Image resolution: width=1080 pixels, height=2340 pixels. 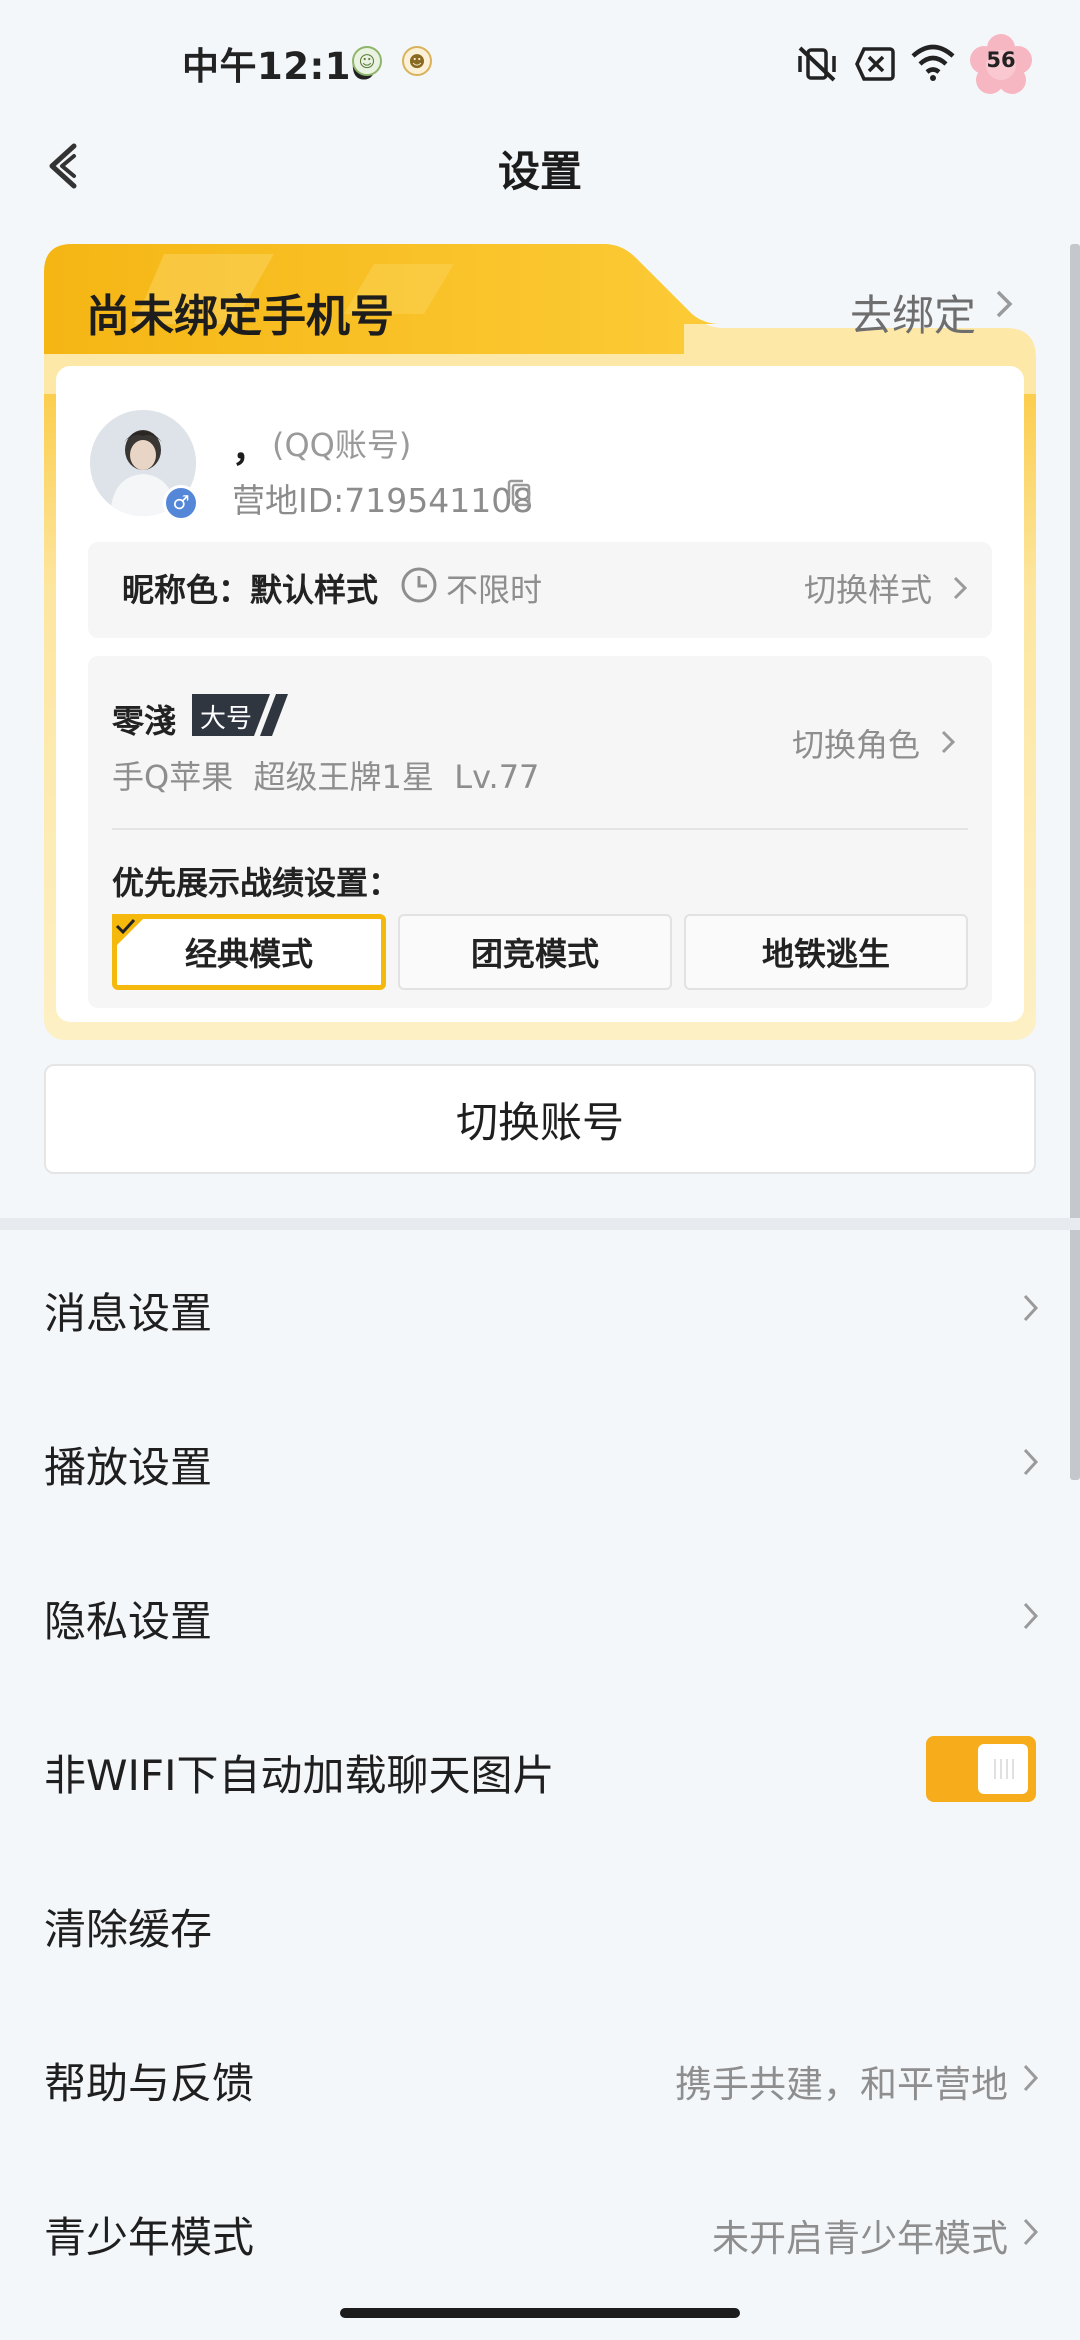 I want to click on settings-row-clear-cache: 清除缓存, so click(x=540, y=1923).